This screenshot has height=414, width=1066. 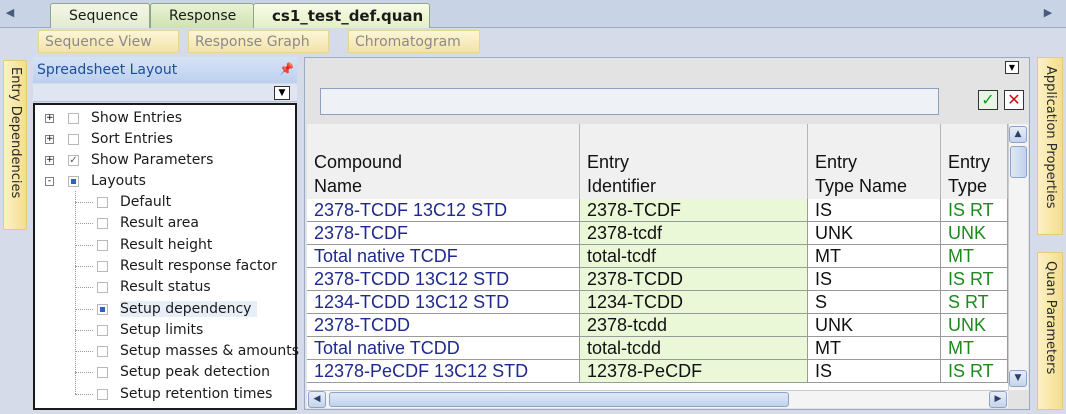 I want to click on cell-entry-identifier: 2378-tcdf, so click(x=694, y=233).